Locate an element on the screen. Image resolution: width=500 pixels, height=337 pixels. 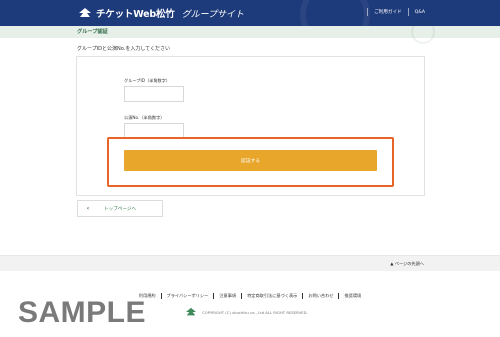
footer-link-commerce-law: 特定商取引法に基づく表示 is located at coordinates (272, 296).